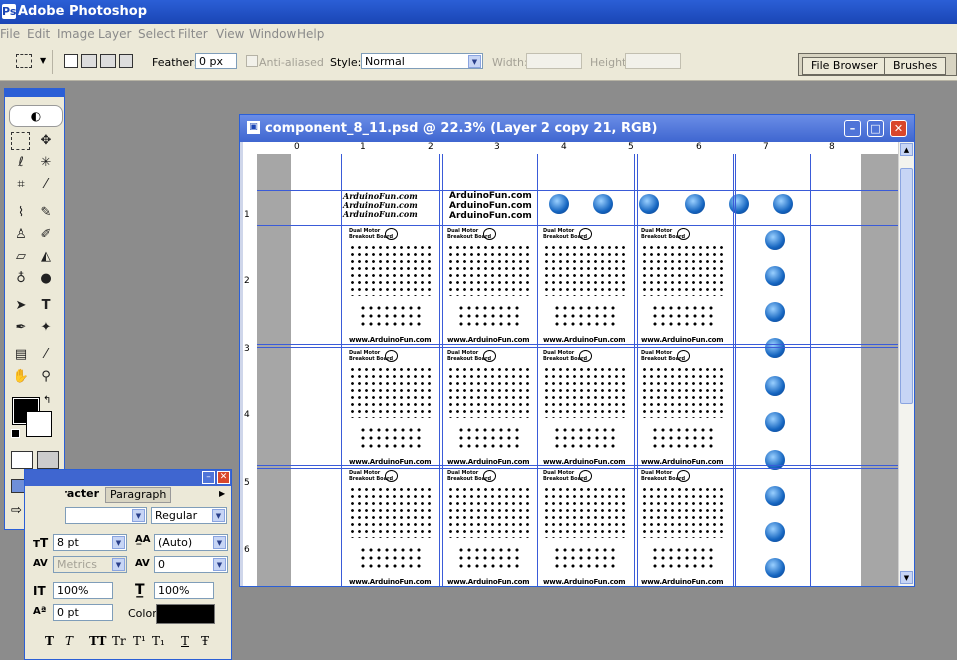 The height and width of the screenshot is (660, 957). I want to click on vertical-scrollbar: ▲ ▼, so click(906, 364).